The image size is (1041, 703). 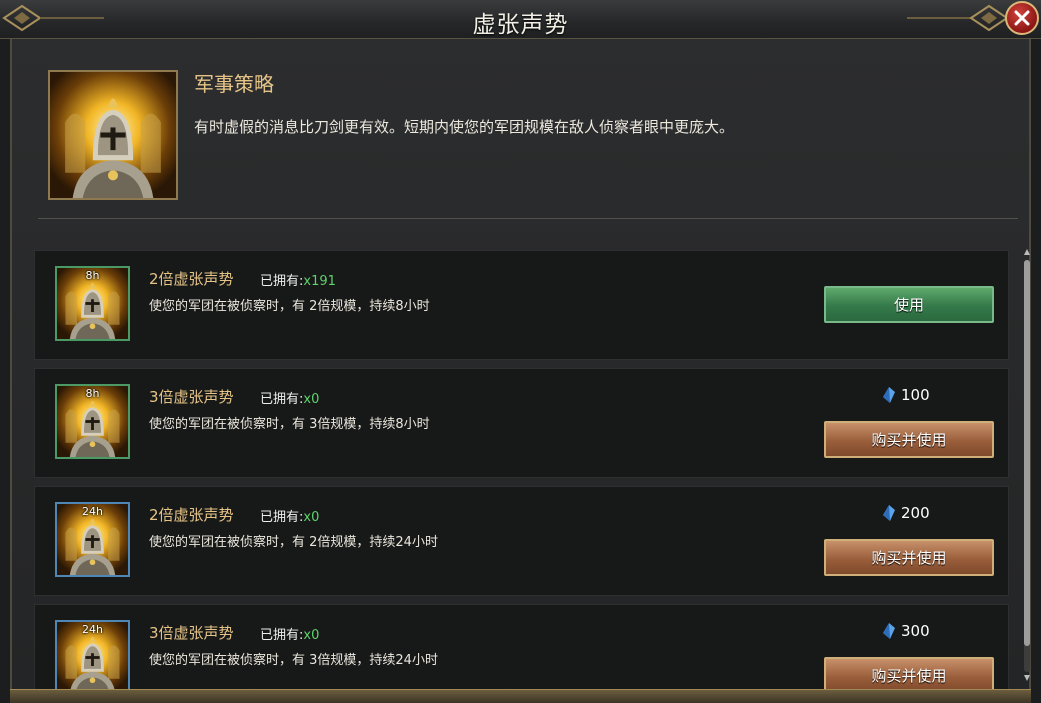 What do you see at coordinates (915, 513) in the screenshot?
I see `price-value: 200` at bounding box center [915, 513].